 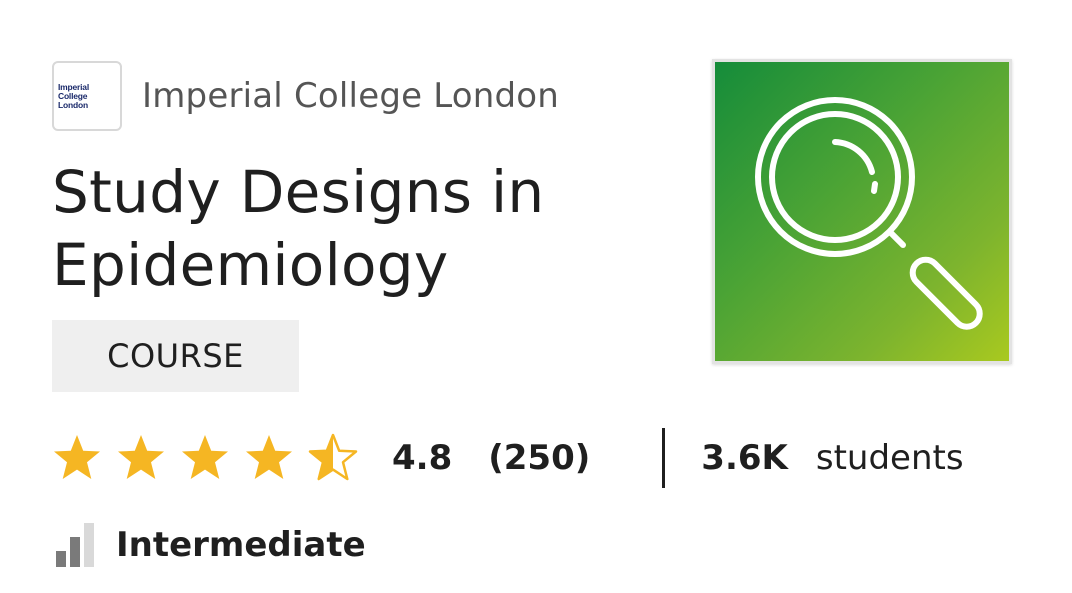 I want to click on level-label: Intermediate, so click(x=241, y=545).